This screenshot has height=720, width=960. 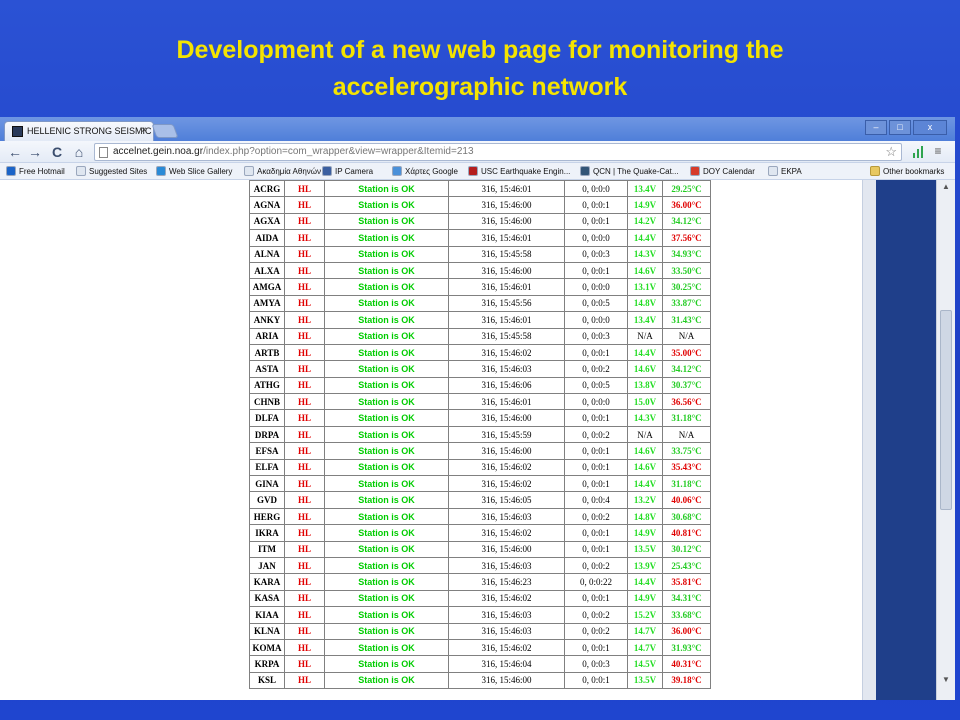 What do you see at coordinates (79, 152) in the screenshot?
I see `home-button: ⌂` at bounding box center [79, 152].